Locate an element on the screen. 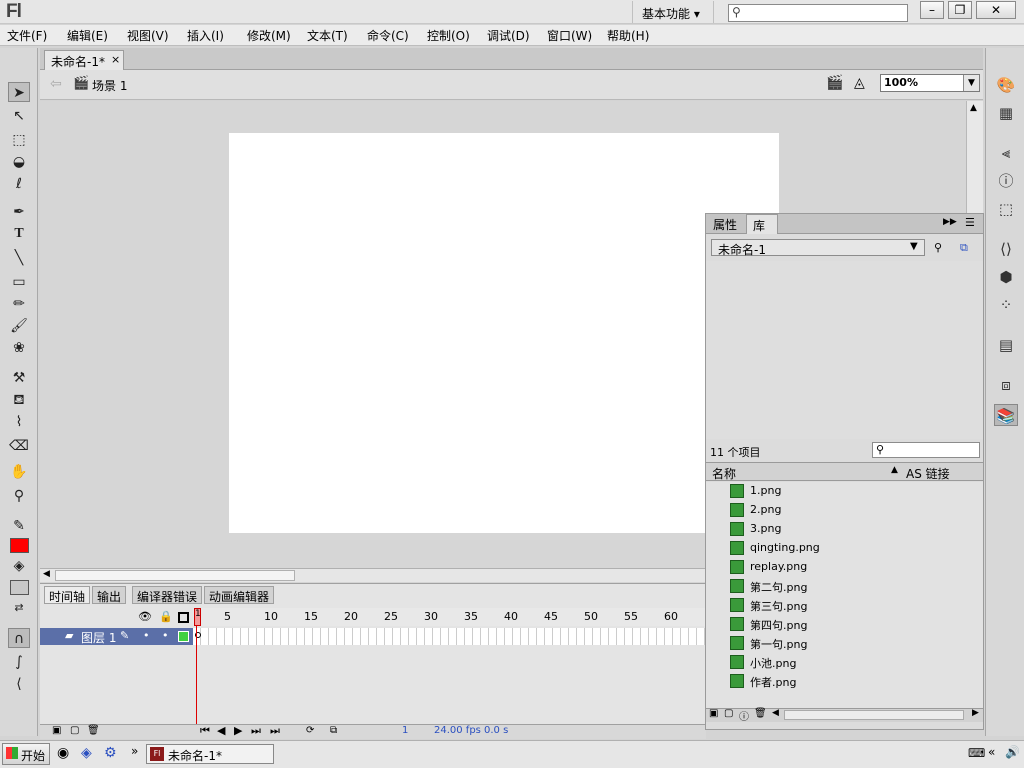 This screenshot has height=768, width=1024. expand-panel-icon: ▶▶ is located at coordinates (950, 222).